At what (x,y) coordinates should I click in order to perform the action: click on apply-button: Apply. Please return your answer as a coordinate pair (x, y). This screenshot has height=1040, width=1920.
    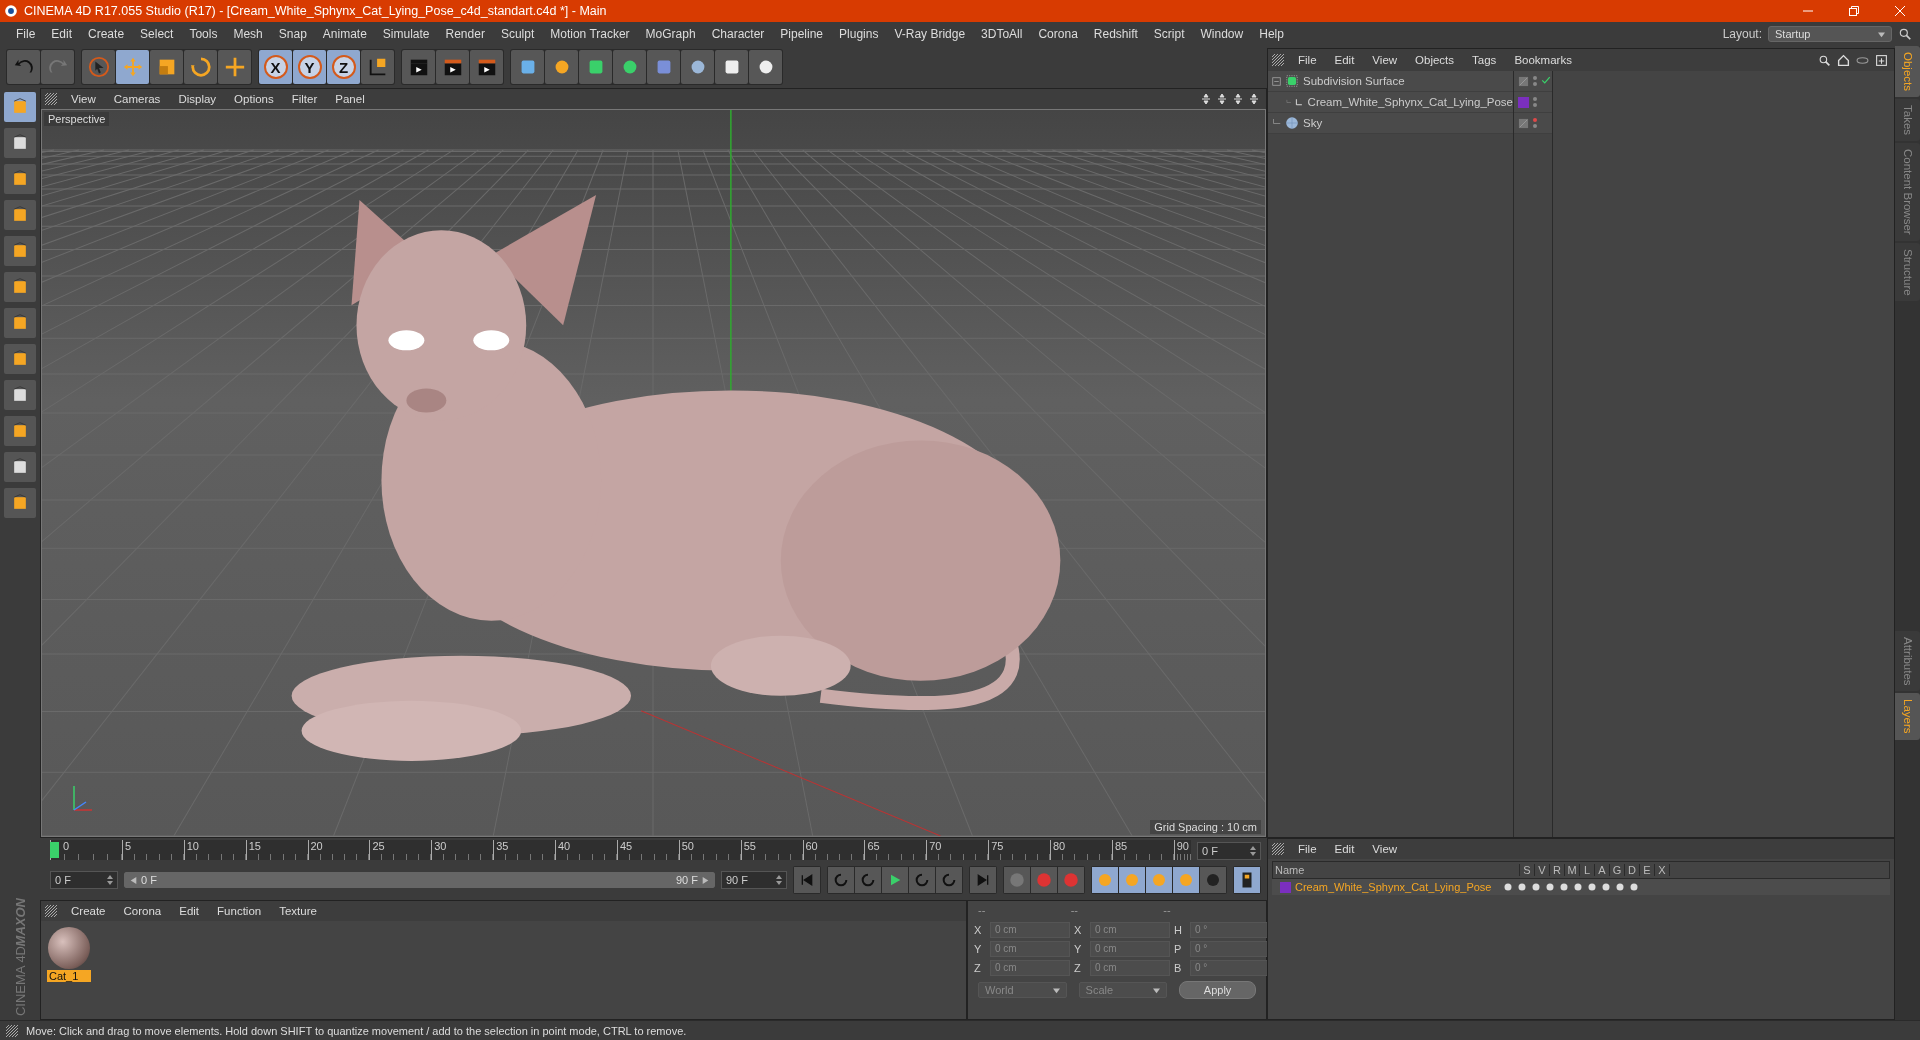
    Looking at the image, I should click on (1217, 990).